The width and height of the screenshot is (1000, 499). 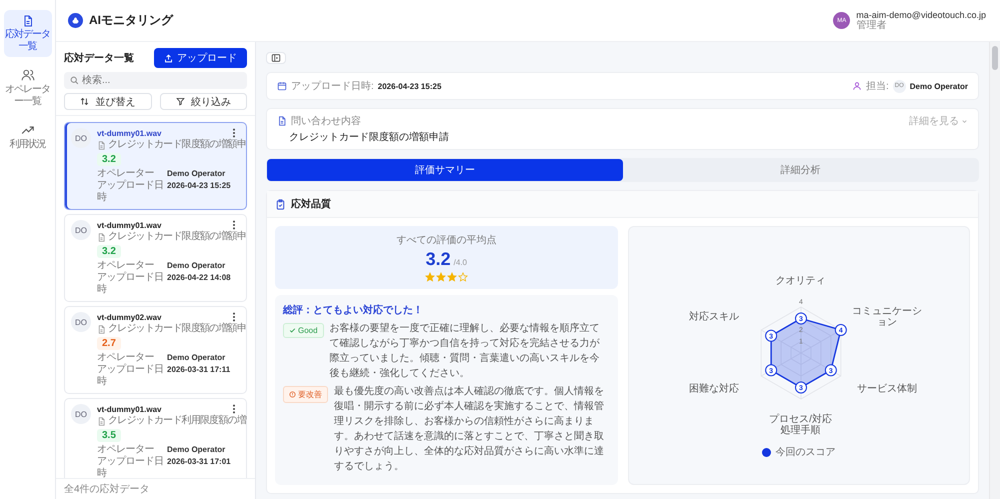 What do you see at coordinates (168, 58) in the screenshot?
I see `upload-icon` at bounding box center [168, 58].